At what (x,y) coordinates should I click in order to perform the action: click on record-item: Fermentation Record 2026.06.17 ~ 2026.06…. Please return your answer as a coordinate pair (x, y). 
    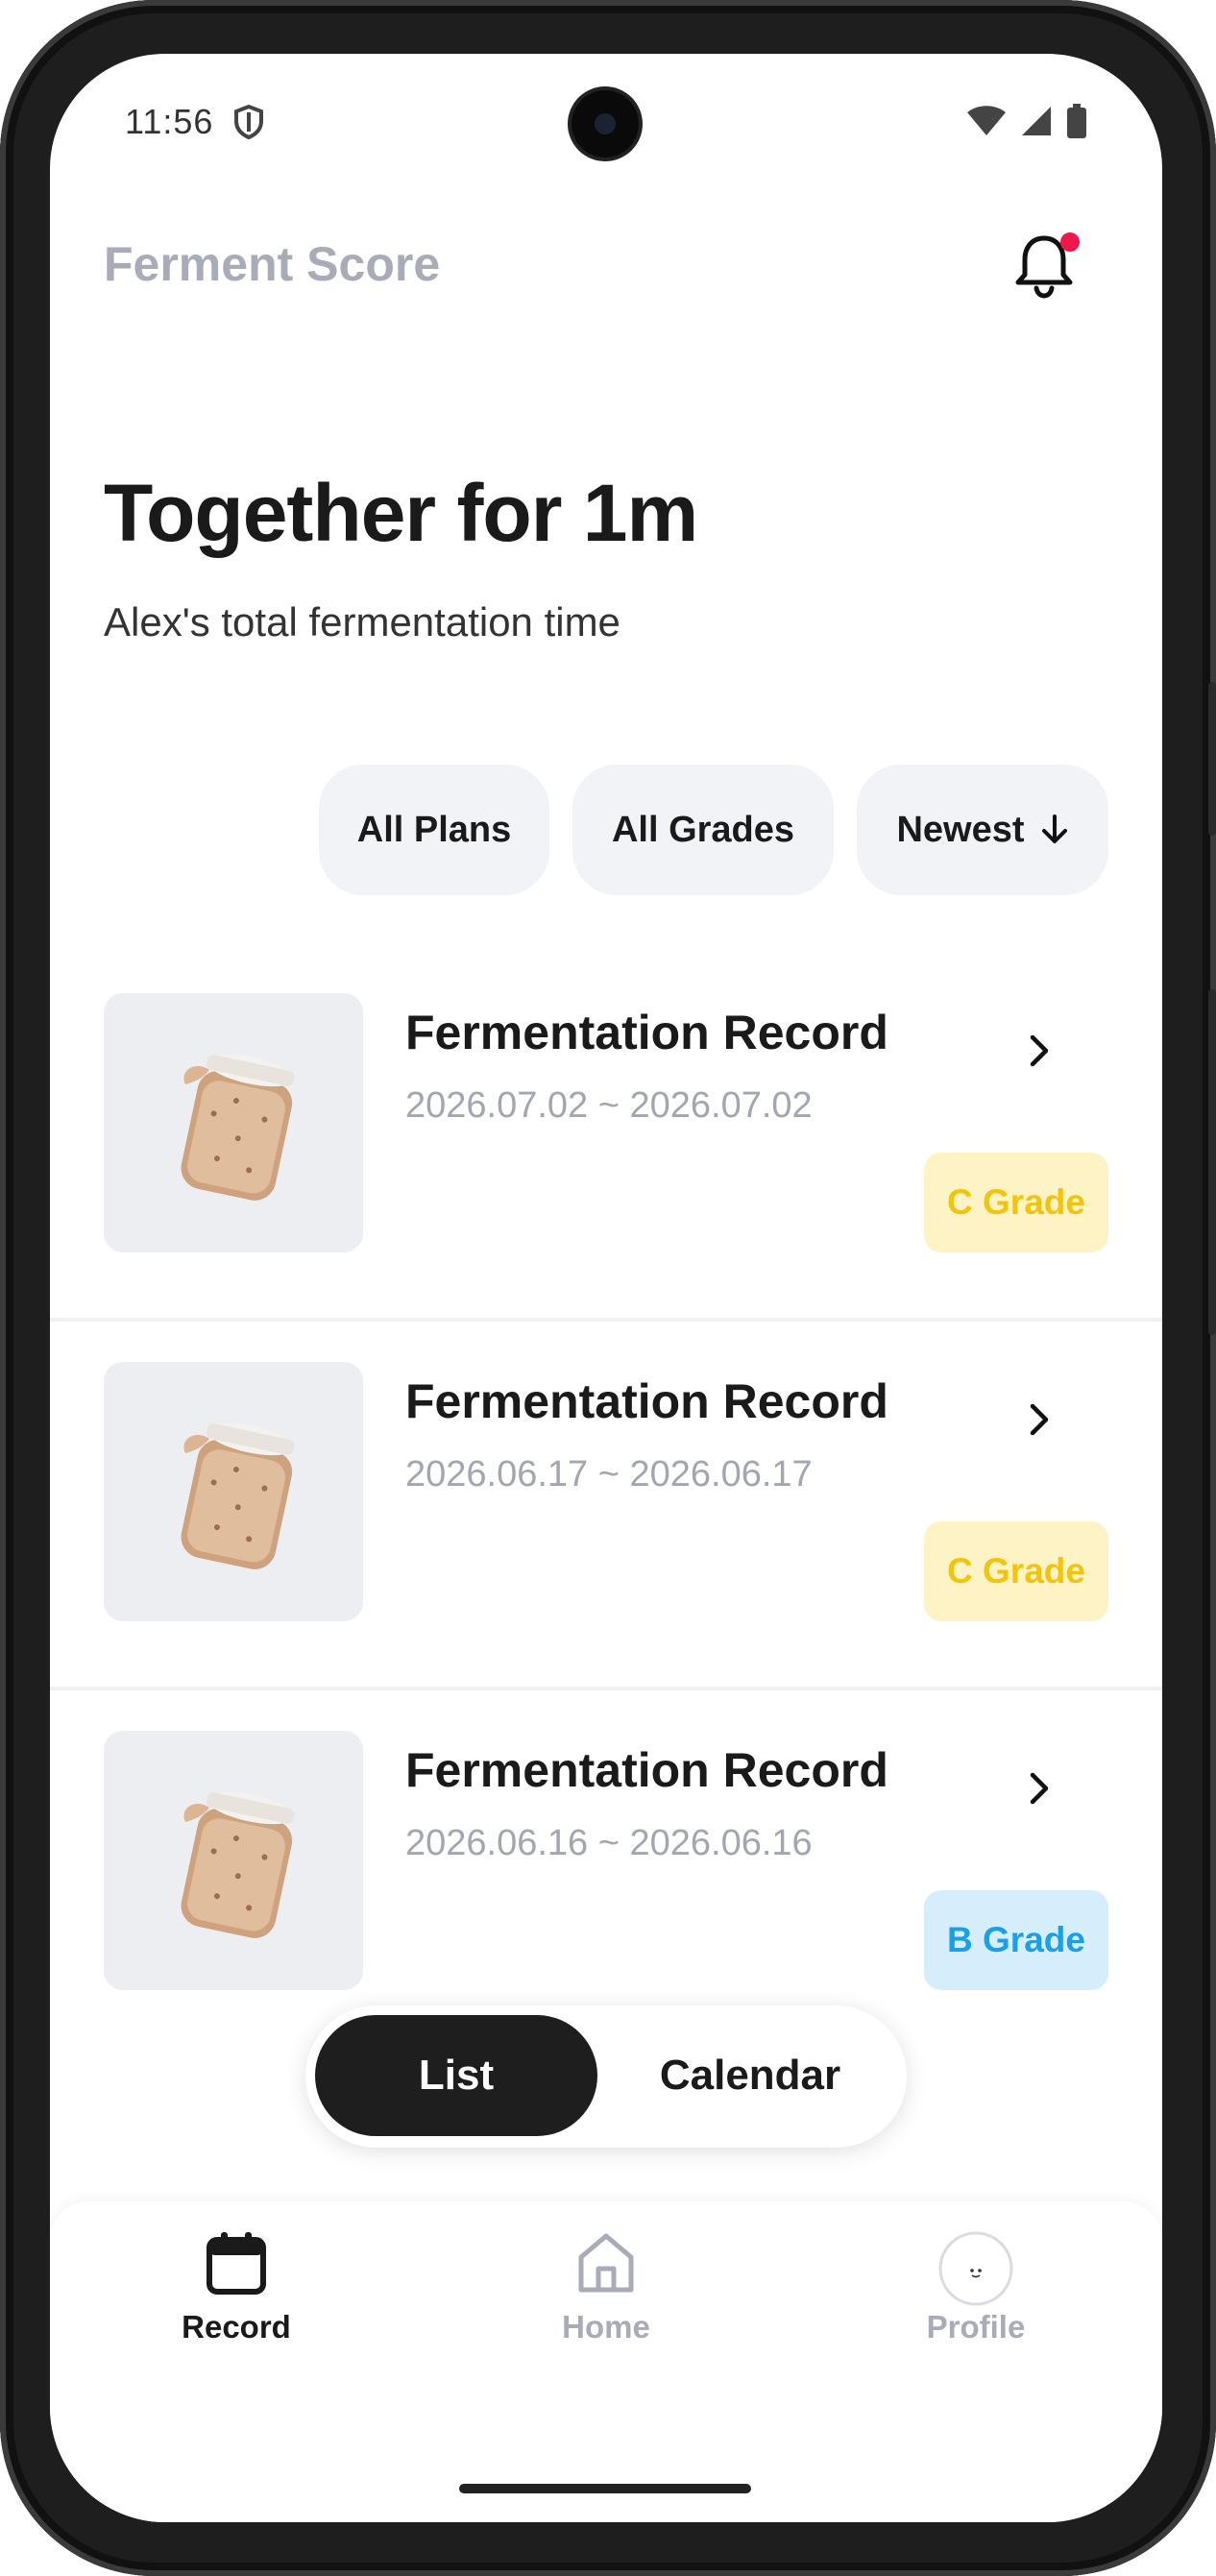
    Looking at the image, I should click on (606, 1545).